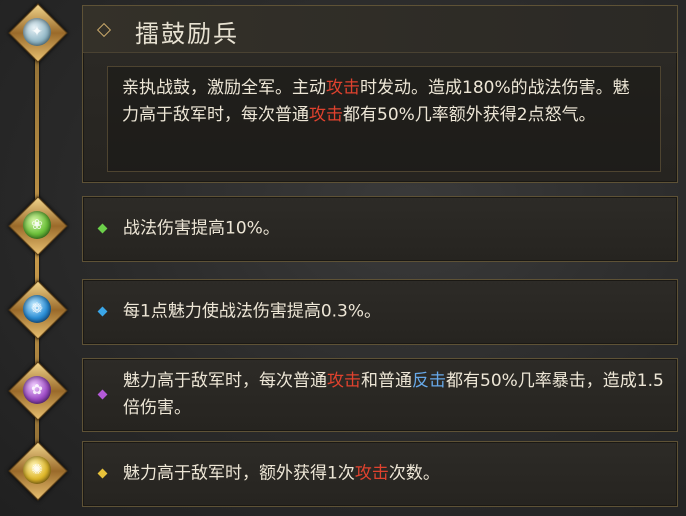  I want to click on gold-gem-icon: ✺, so click(38, 471).